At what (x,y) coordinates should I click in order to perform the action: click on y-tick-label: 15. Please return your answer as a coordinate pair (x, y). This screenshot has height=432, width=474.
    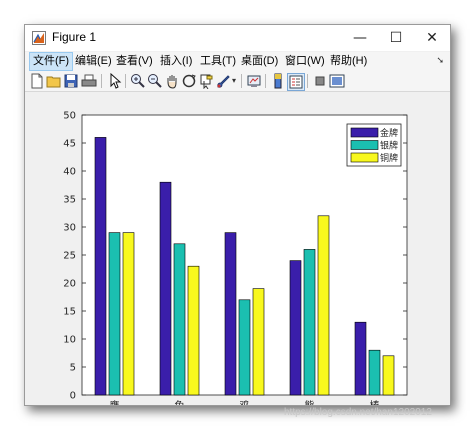
    Looking at the image, I should click on (69, 312).